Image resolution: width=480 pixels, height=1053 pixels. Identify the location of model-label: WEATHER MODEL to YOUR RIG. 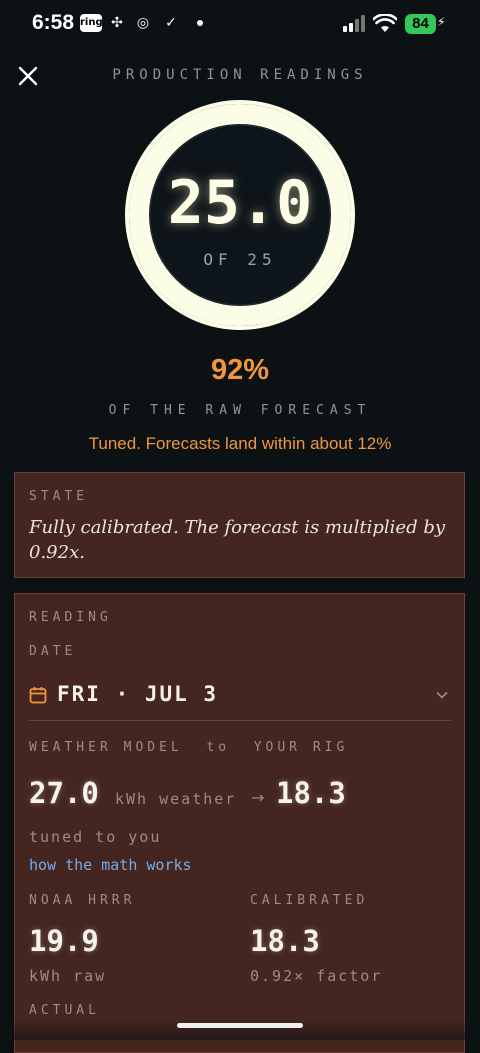
(189, 747).